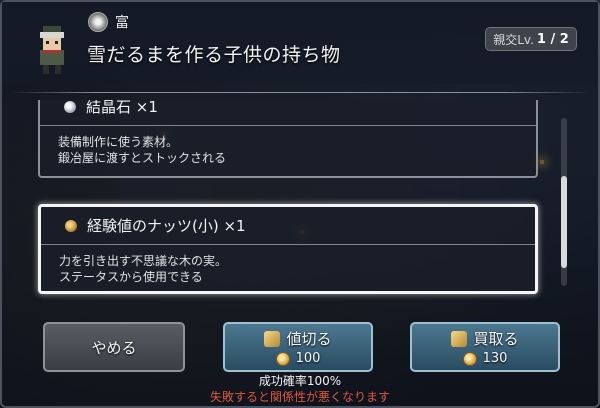  What do you see at coordinates (214, 55) in the screenshot?
I see `dialog-title: 雪だるまを作る子供の持ち物` at bounding box center [214, 55].